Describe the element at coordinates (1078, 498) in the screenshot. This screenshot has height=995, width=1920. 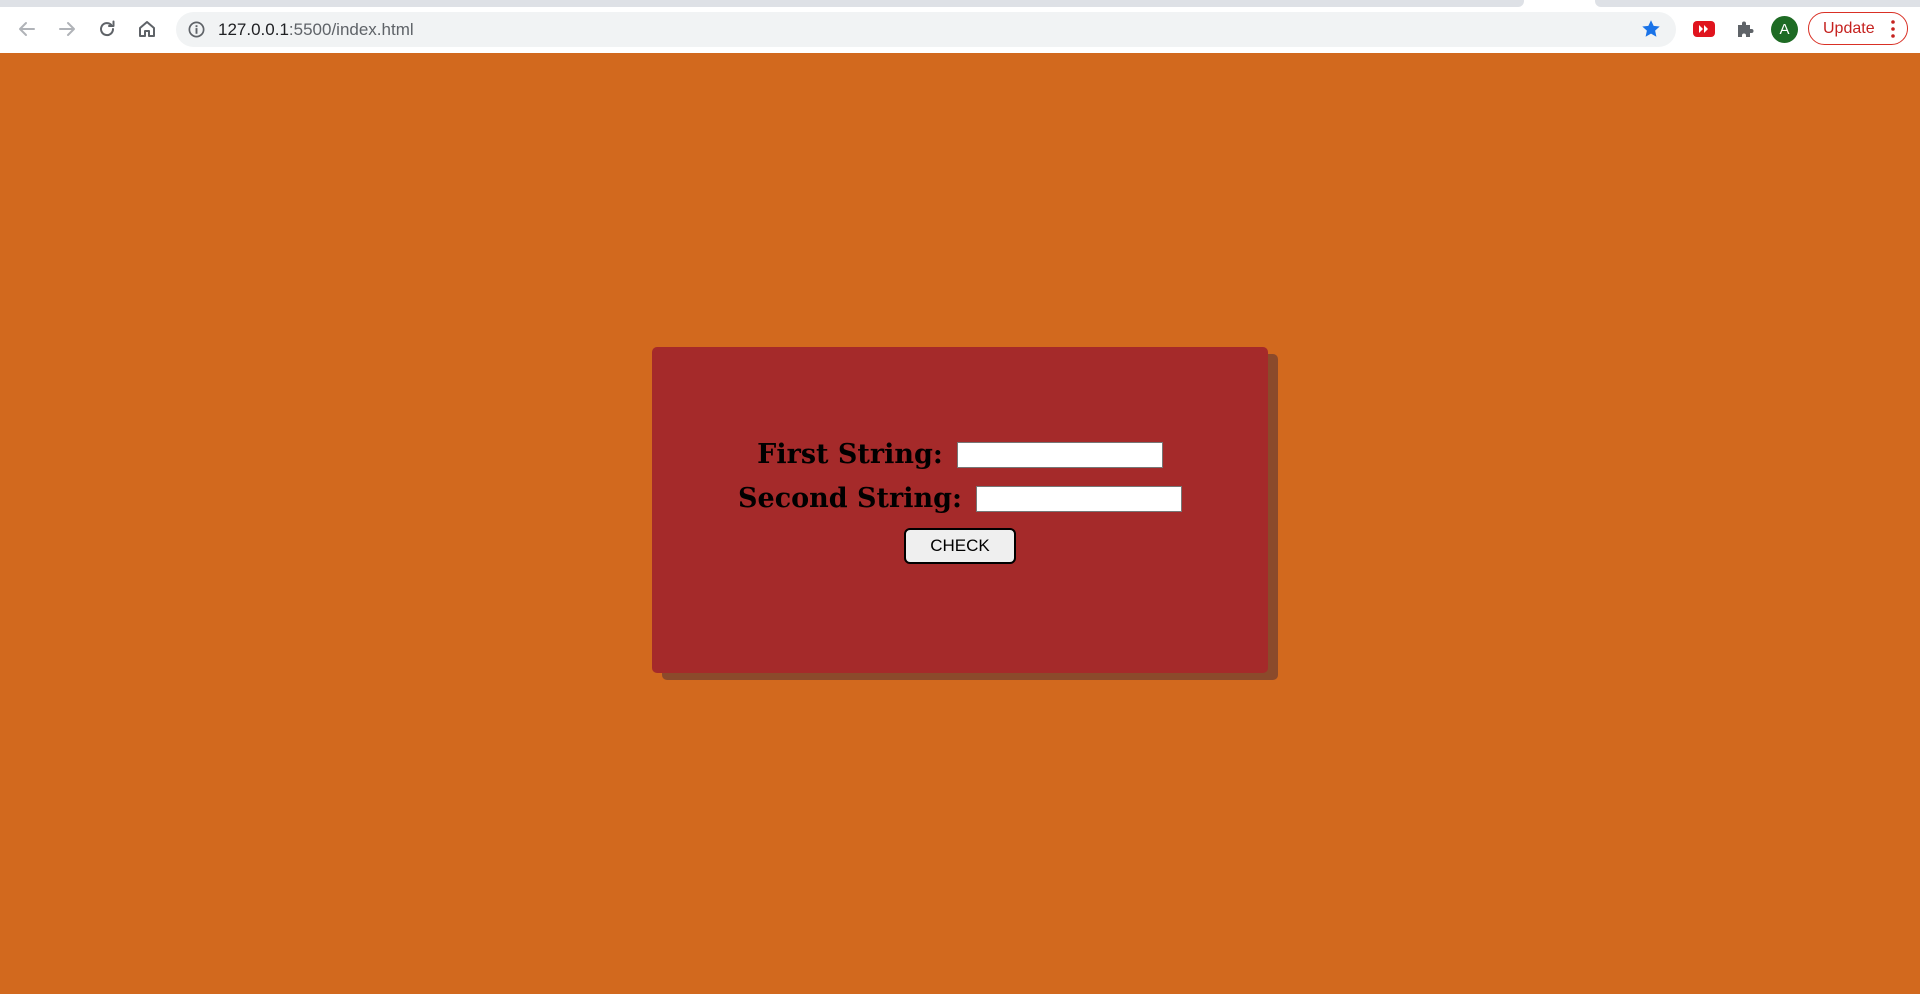
I see `second-string-input` at that location.